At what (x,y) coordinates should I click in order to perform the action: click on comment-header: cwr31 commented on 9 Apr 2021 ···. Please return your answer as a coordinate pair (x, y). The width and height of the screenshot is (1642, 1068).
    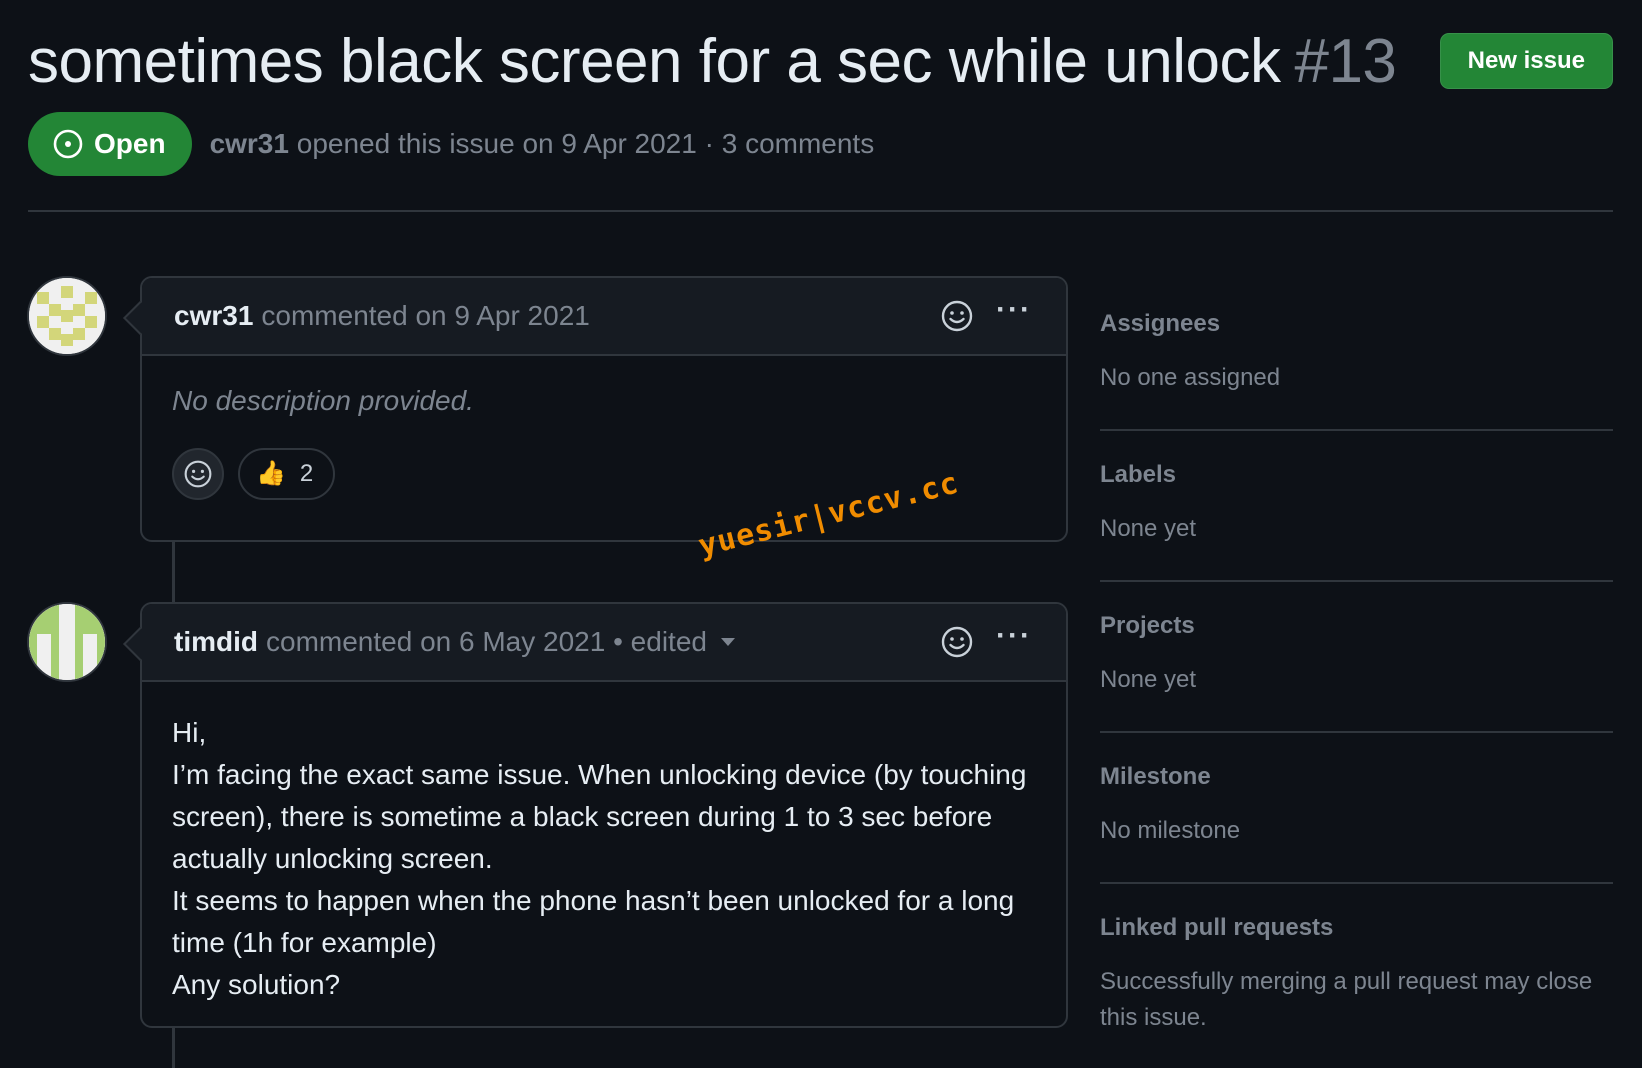
    Looking at the image, I should click on (604, 317).